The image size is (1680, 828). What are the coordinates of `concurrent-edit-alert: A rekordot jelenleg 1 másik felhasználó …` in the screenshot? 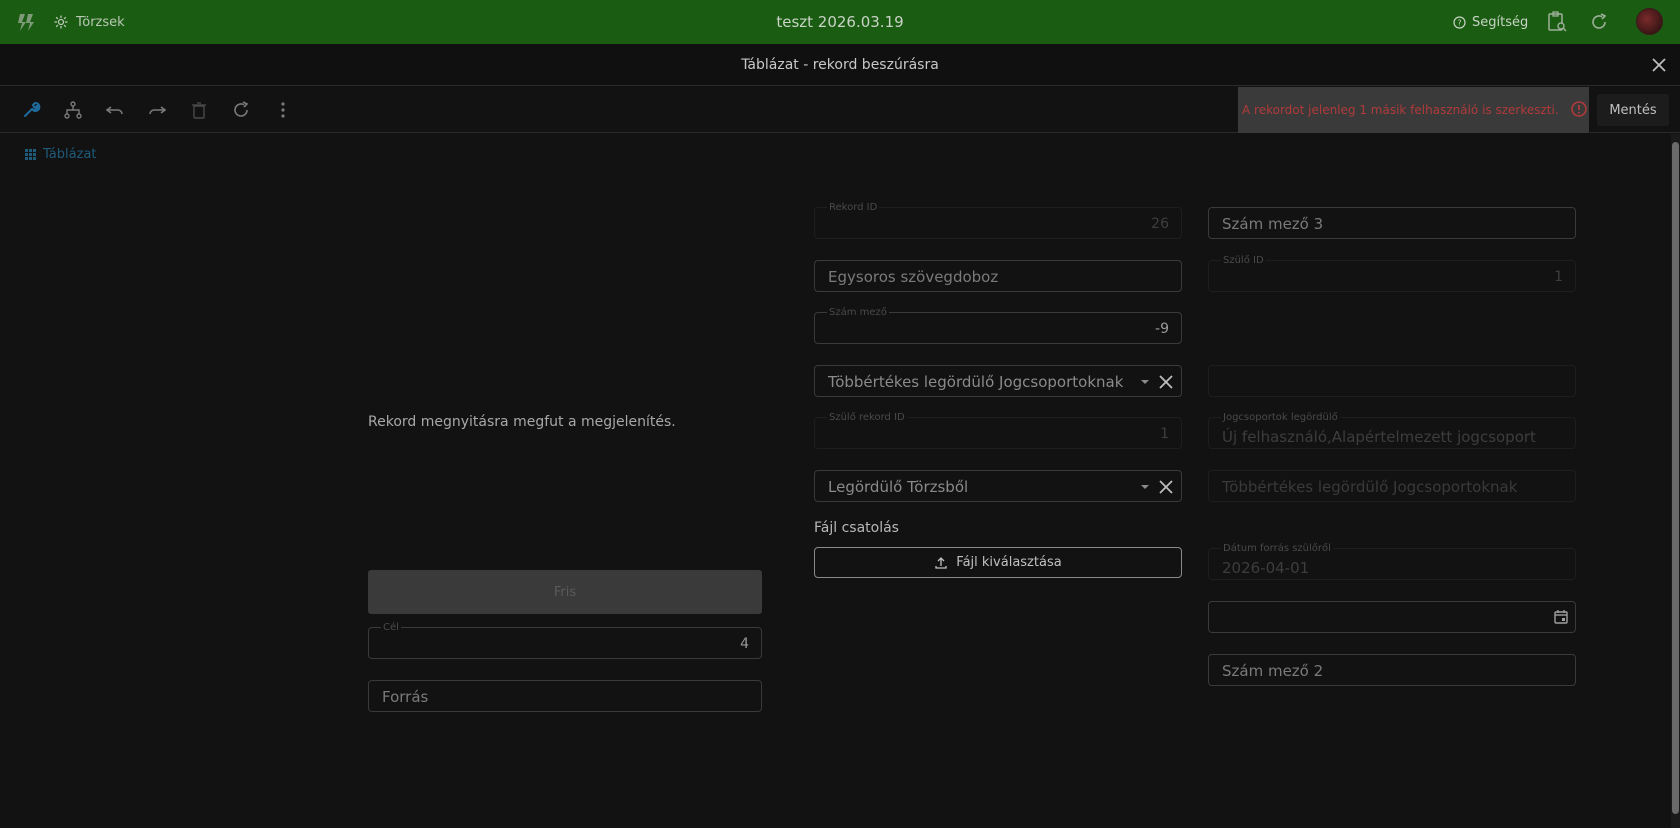 It's located at (1413, 110).